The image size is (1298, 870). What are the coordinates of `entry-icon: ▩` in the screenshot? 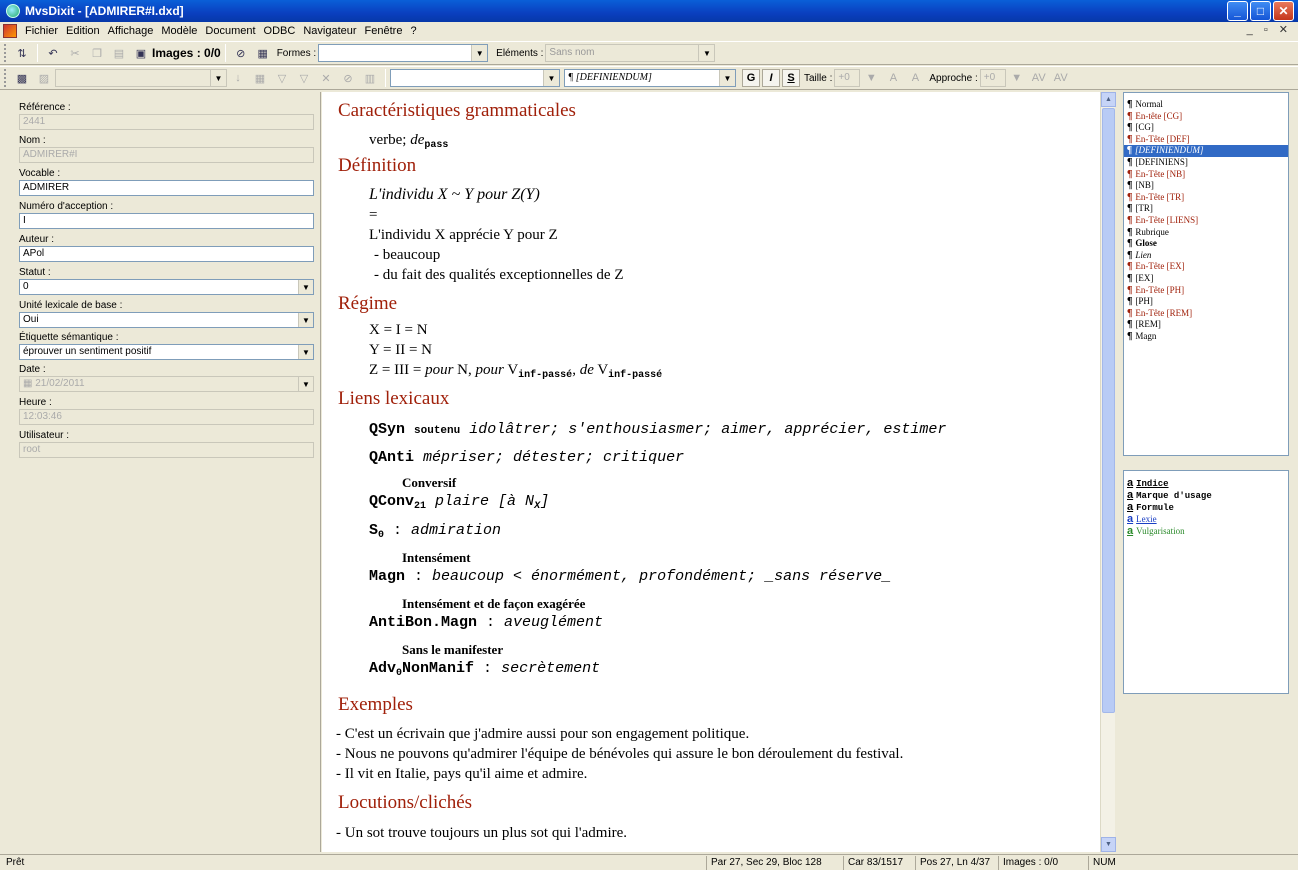 It's located at (22, 78).